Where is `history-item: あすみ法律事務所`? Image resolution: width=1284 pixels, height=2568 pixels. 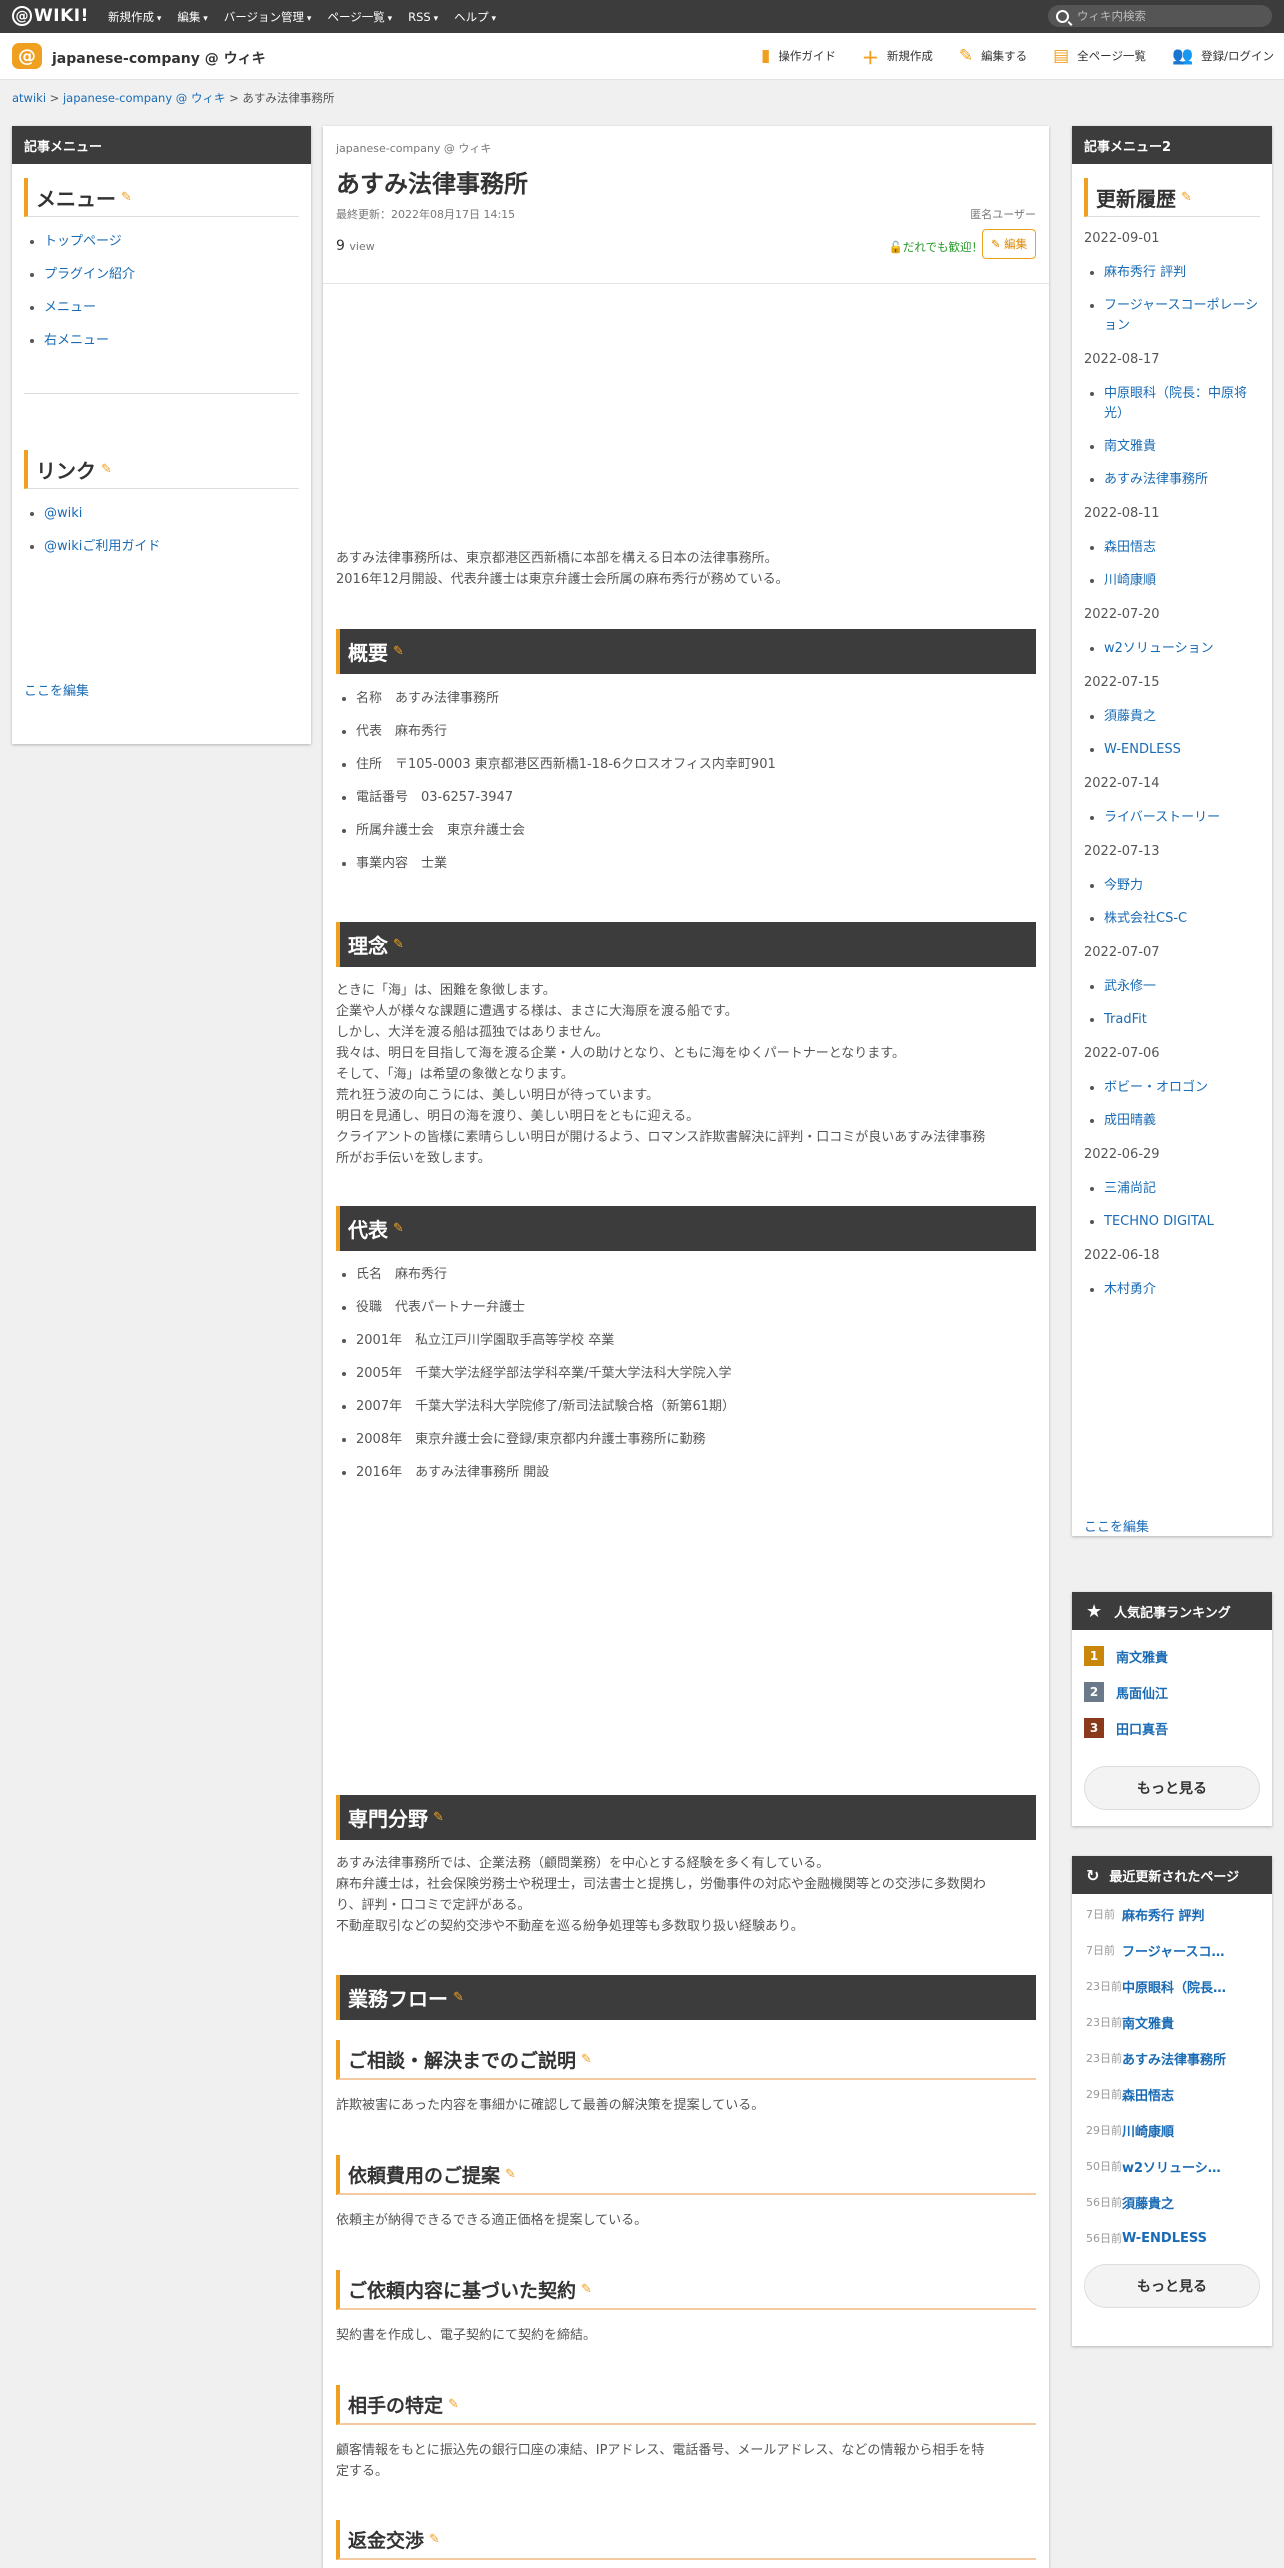 history-item: あすみ法律事務所 is located at coordinates (1182, 480).